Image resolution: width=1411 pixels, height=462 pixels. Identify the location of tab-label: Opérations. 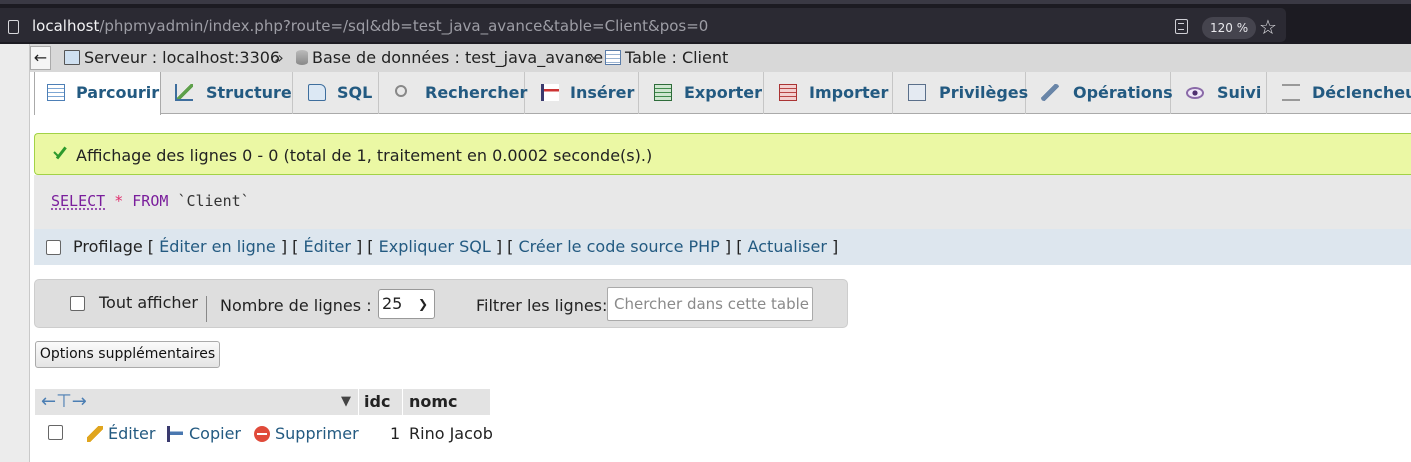
(1123, 92).